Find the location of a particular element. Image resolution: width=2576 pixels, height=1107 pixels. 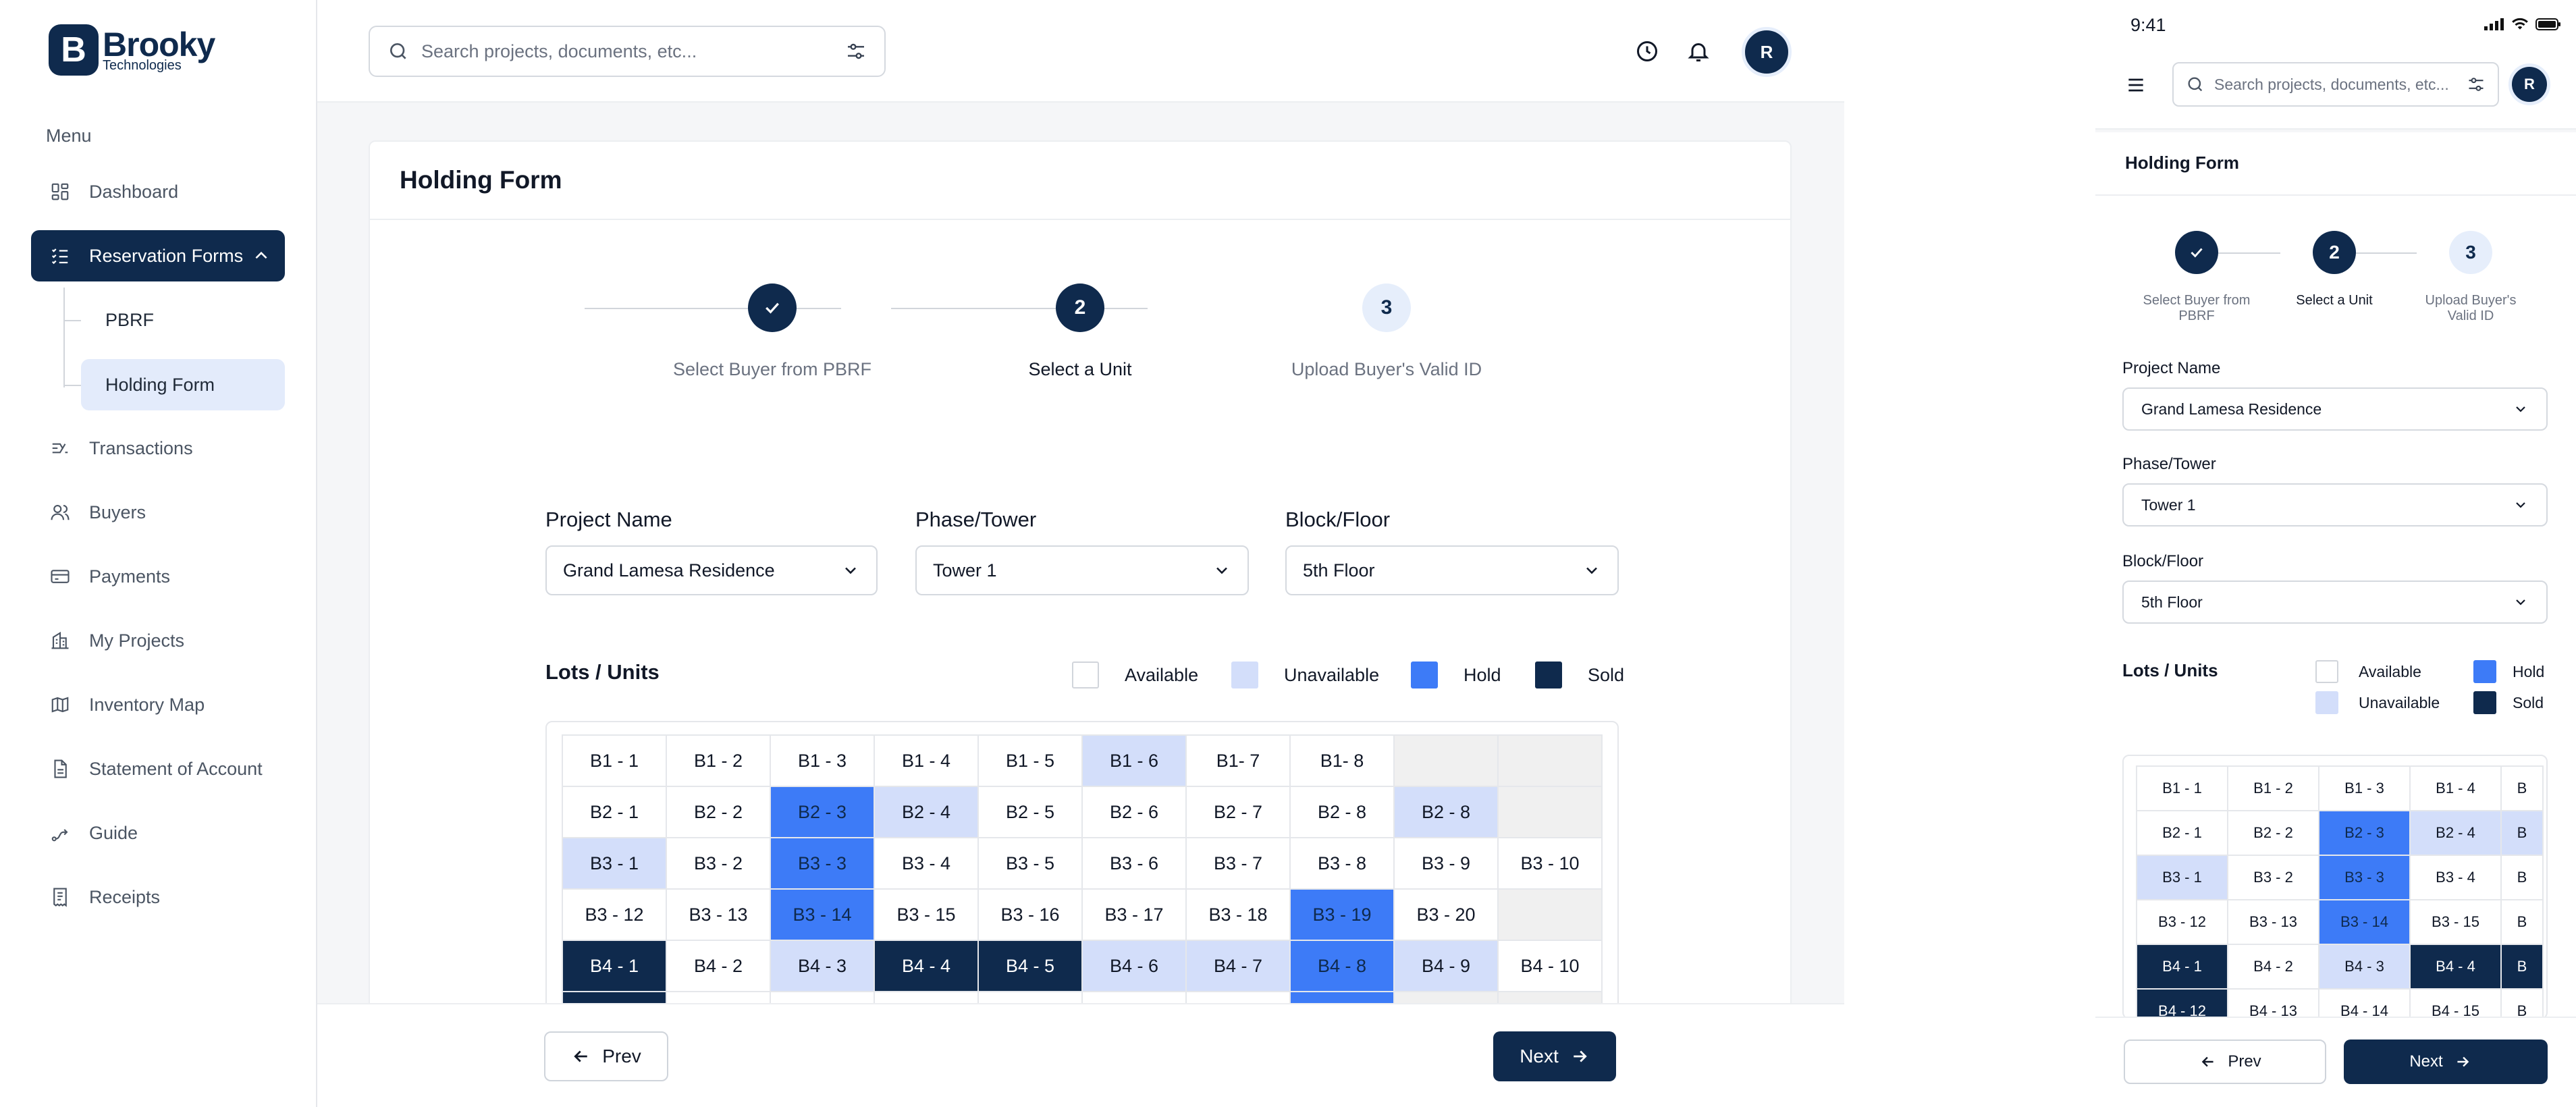

unit-cell: B4 - 10 is located at coordinates (1550, 966).